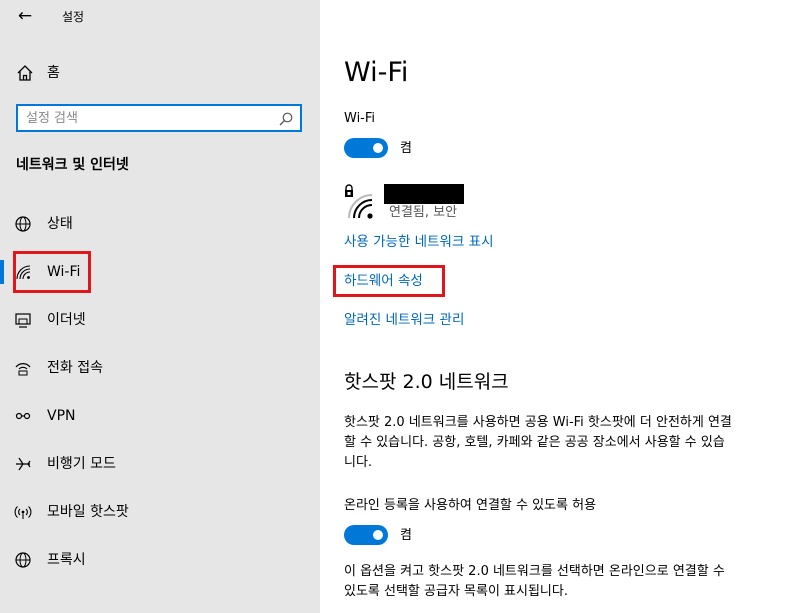 This screenshot has width=809, height=613. What do you see at coordinates (23, 272) in the screenshot?
I see `wifi-icon` at bounding box center [23, 272].